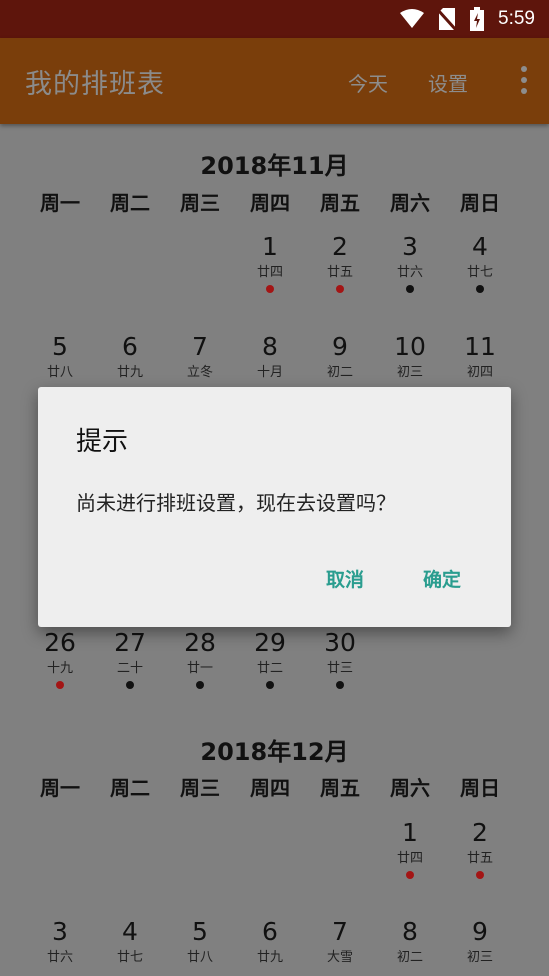  Describe the element at coordinates (269, 668) in the screenshot. I see `lunar-date: 廿二` at that location.